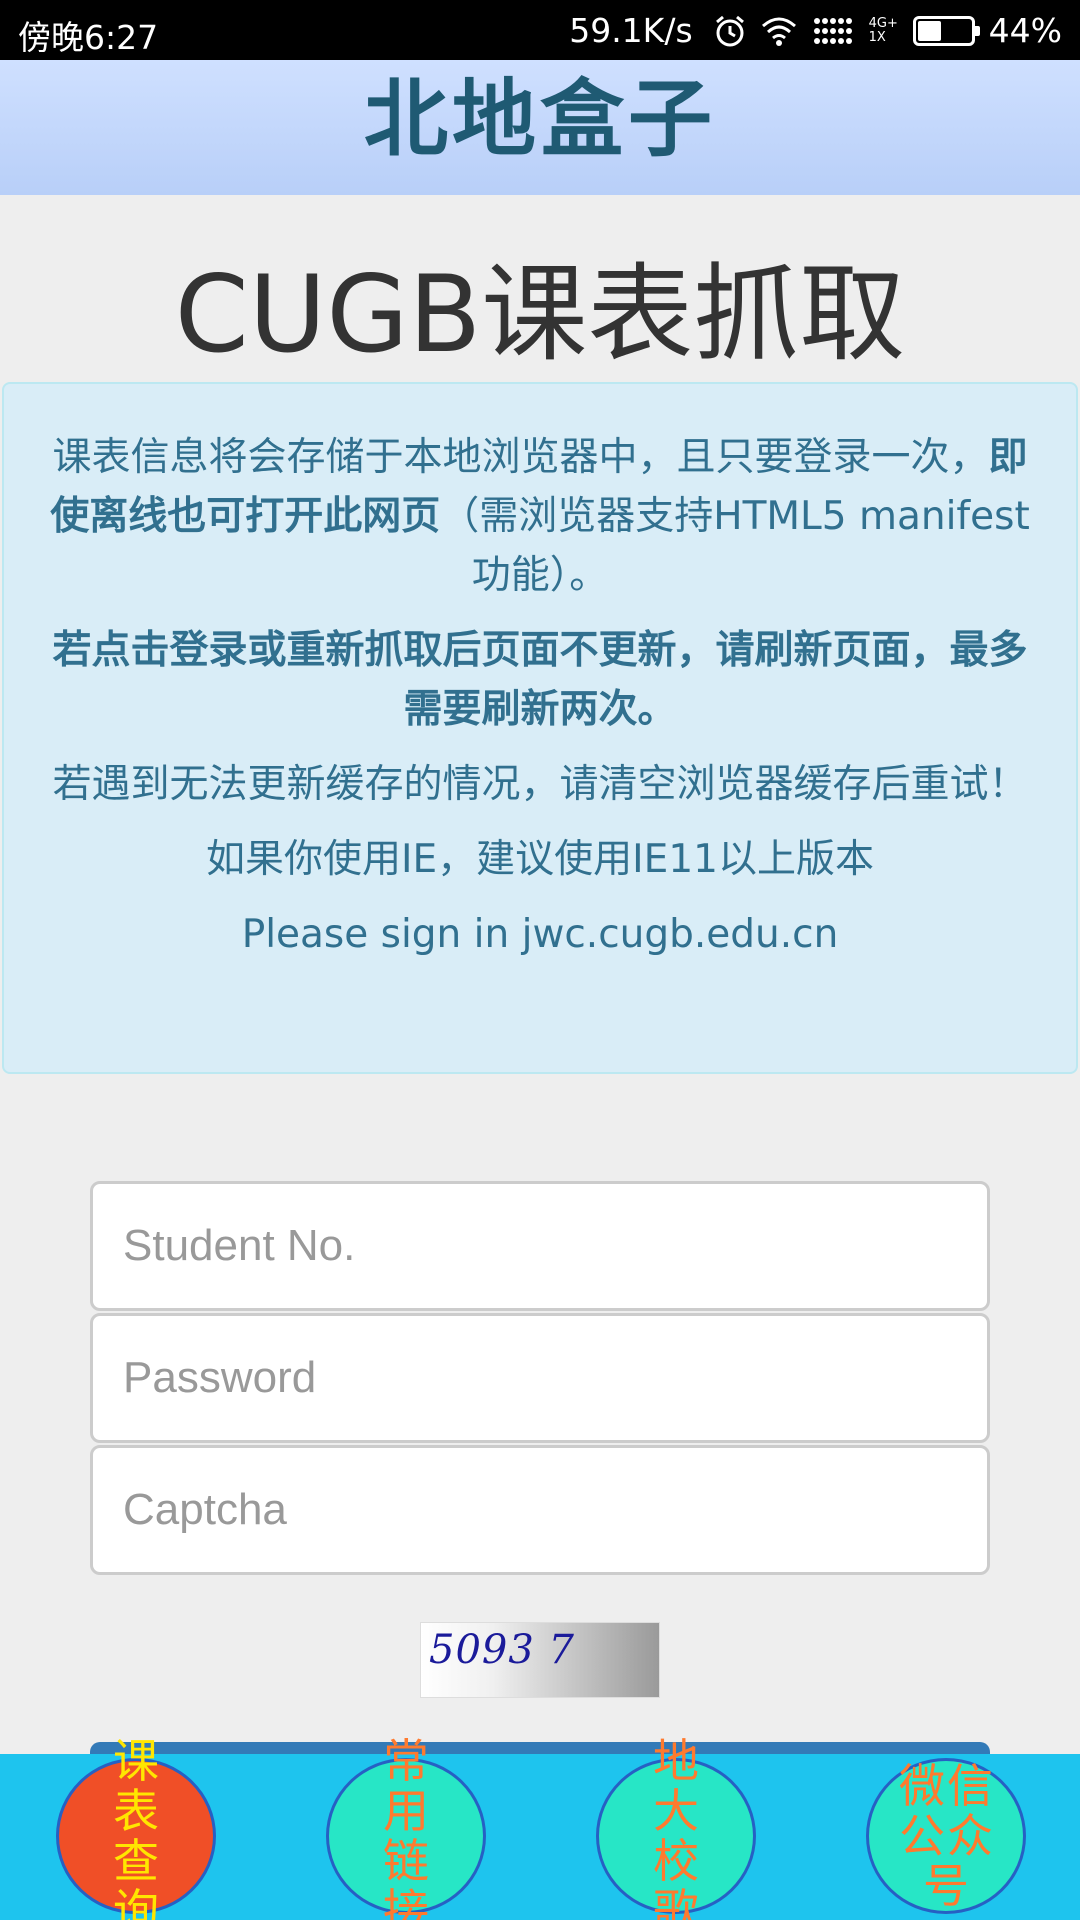 The height and width of the screenshot is (1920, 1080). What do you see at coordinates (540, 1828) in the screenshot?
I see `bottom-nav: 课表查询 常用链接 地大校歌 微信公众号` at bounding box center [540, 1828].